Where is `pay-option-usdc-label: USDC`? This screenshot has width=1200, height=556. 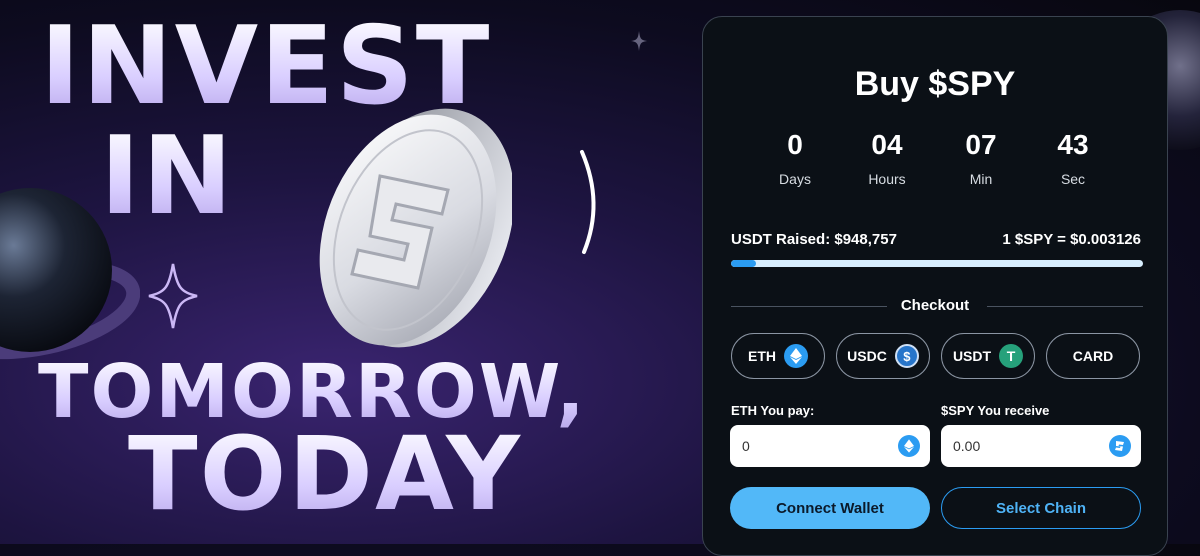 pay-option-usdc-label: USDC is located at coordinates (867, 356).